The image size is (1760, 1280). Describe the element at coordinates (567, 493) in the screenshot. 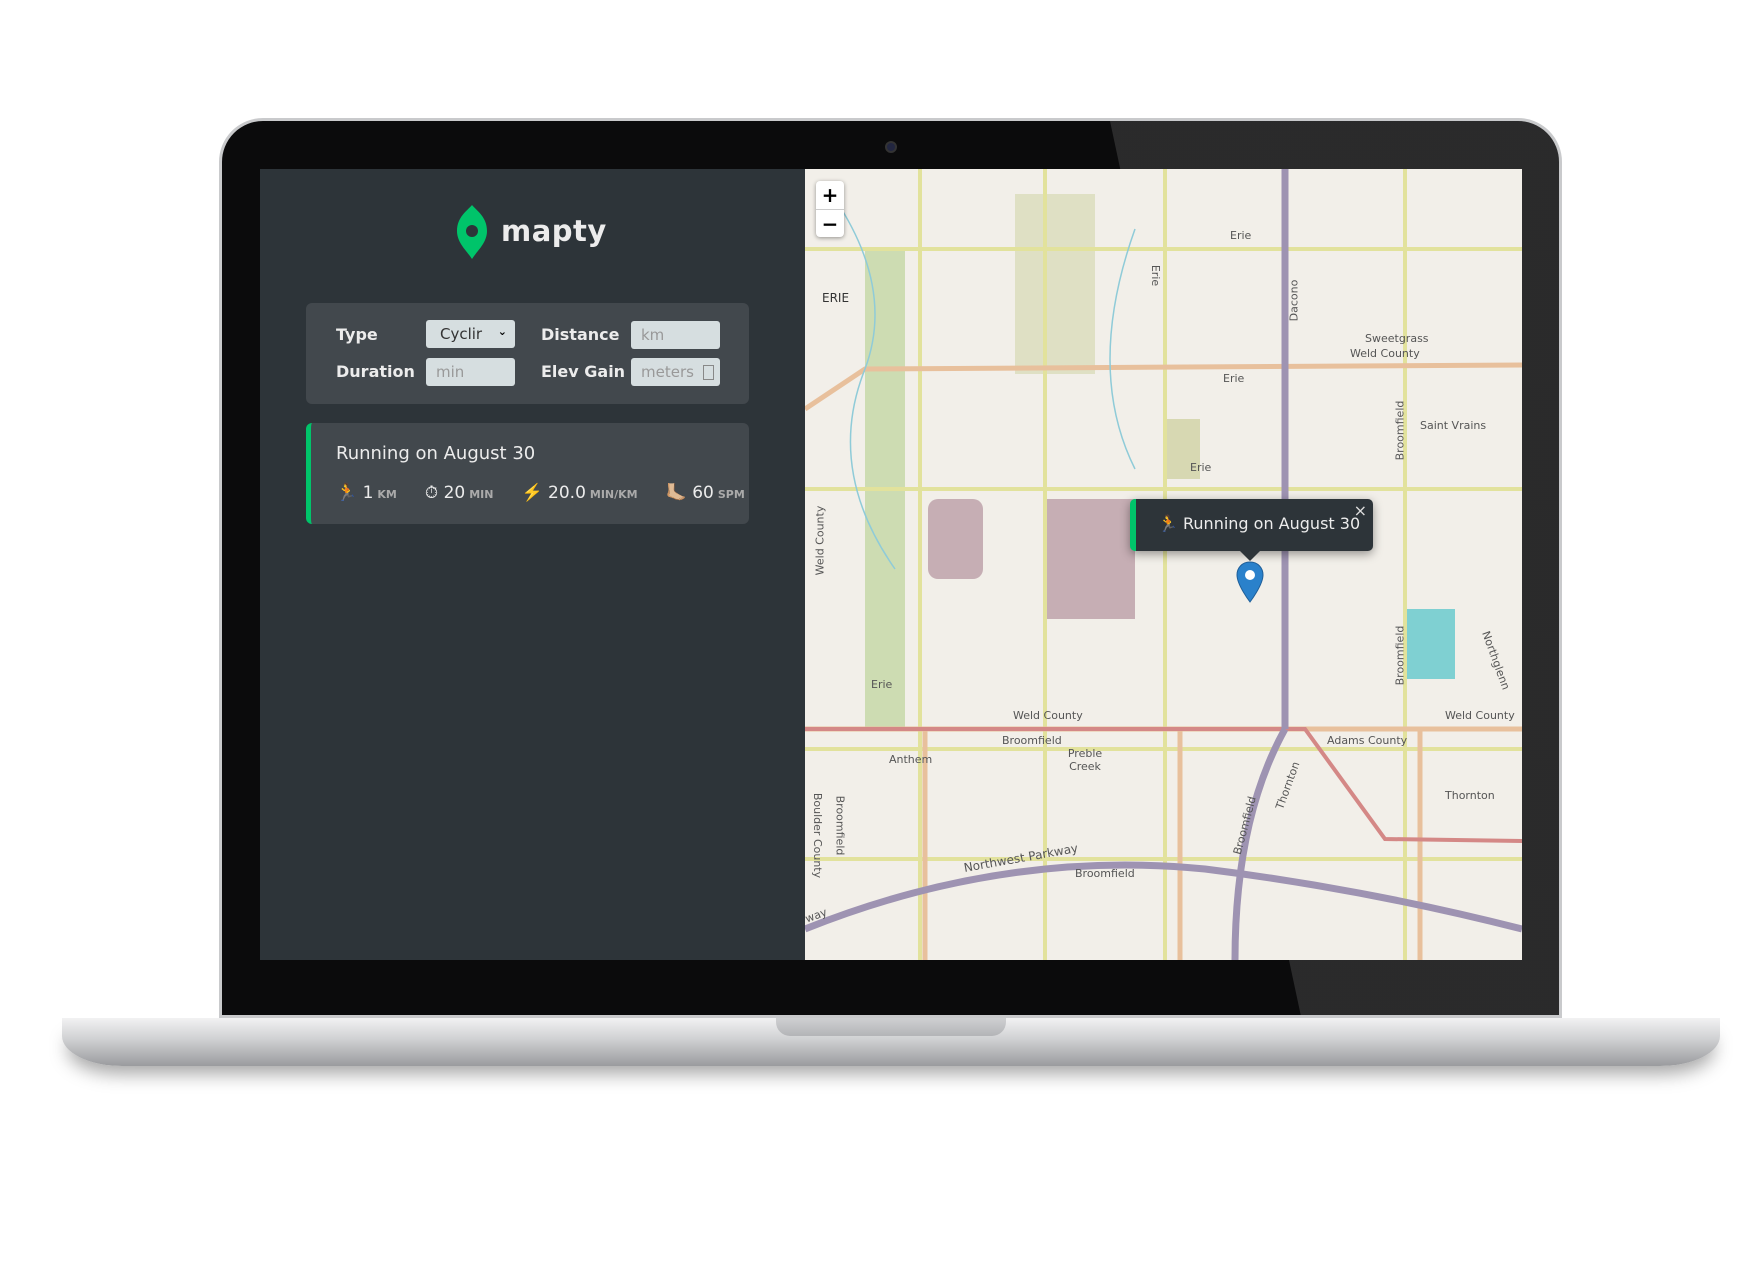

I see `detail-value: 20.0` at that location.